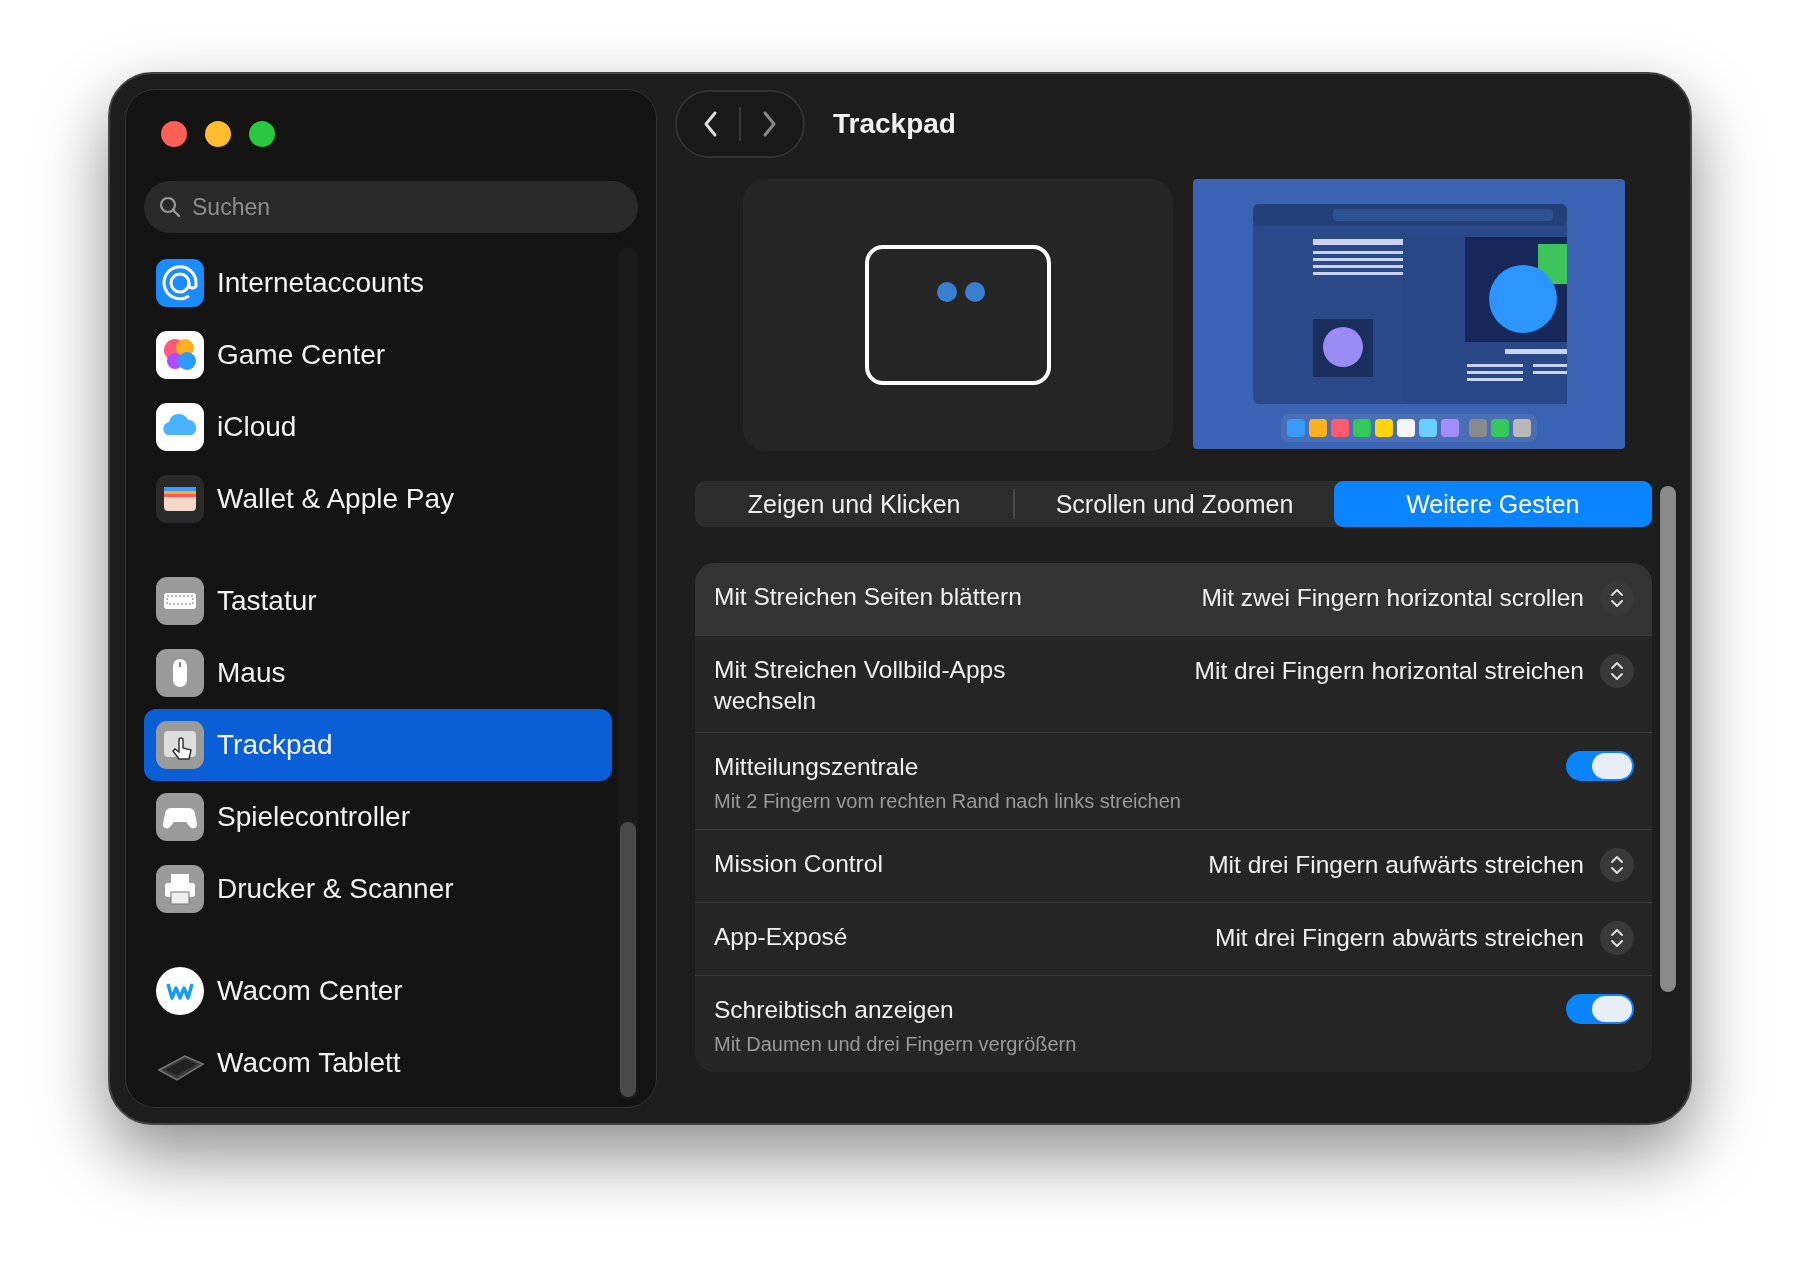 This screenshot has width=1800, height=1267. What do you see at coordinates (180, 427) in the screenshot?
I see `cloud-icon` at bounding box center [180, 427].